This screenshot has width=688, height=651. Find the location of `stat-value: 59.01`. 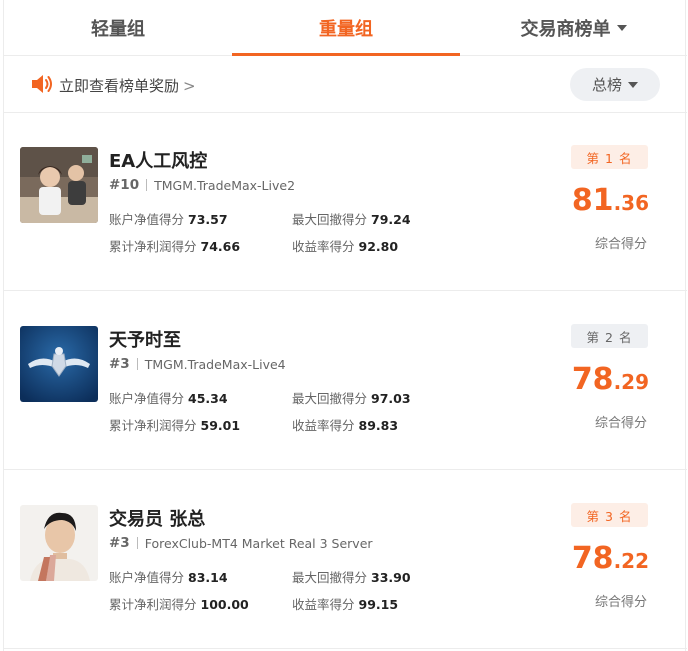

stat-value: 59.01 is located at coordinates (220, 425).